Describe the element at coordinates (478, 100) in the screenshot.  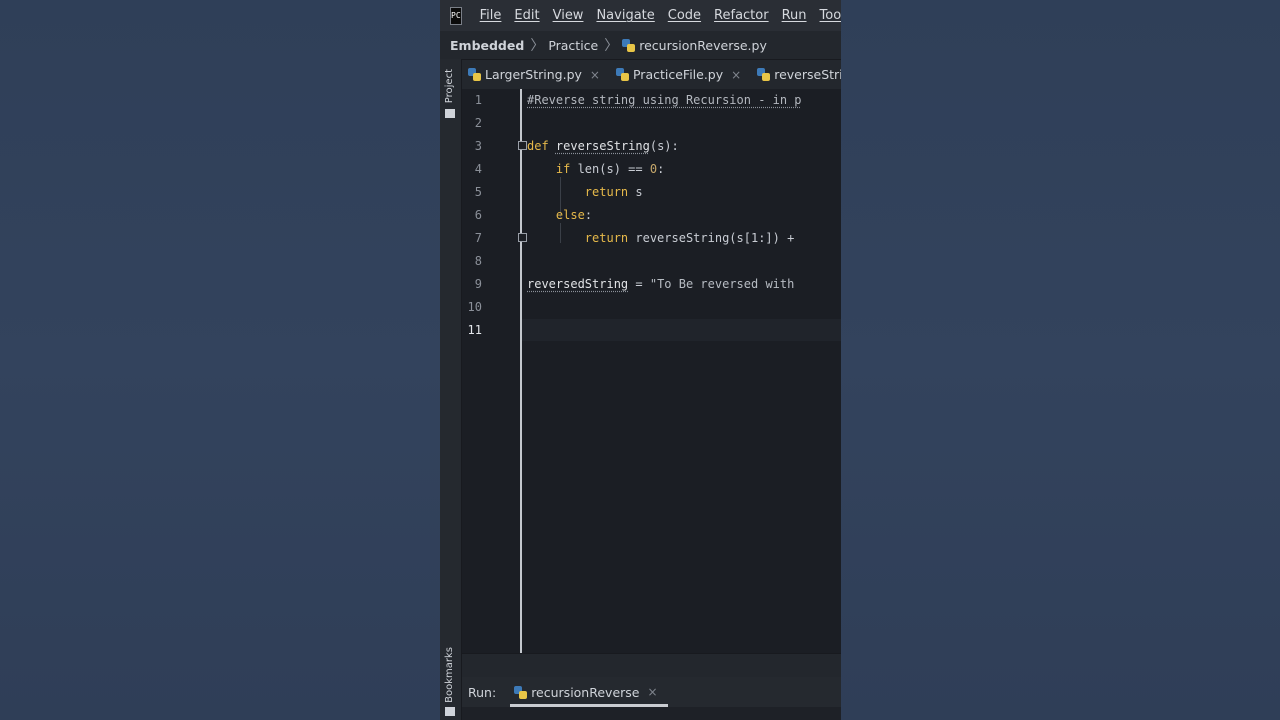
I see `line-number: 1` at that location.